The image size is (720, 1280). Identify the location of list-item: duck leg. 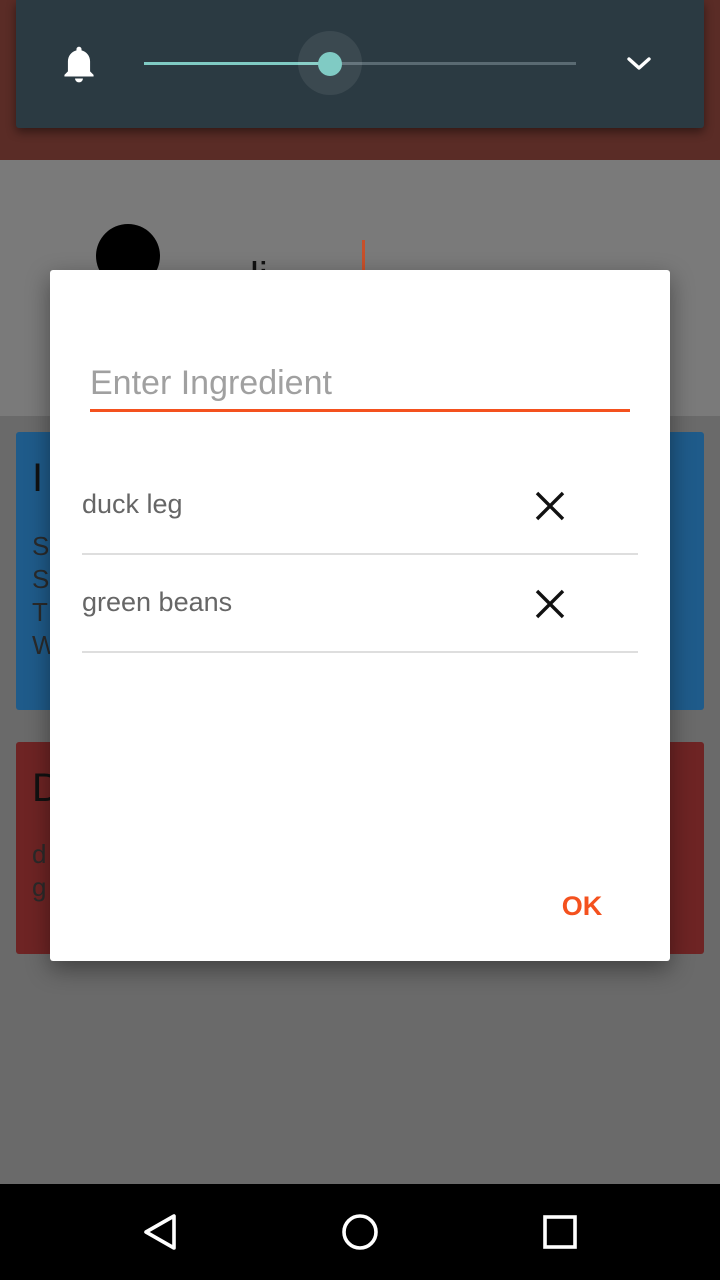
(360, 506).